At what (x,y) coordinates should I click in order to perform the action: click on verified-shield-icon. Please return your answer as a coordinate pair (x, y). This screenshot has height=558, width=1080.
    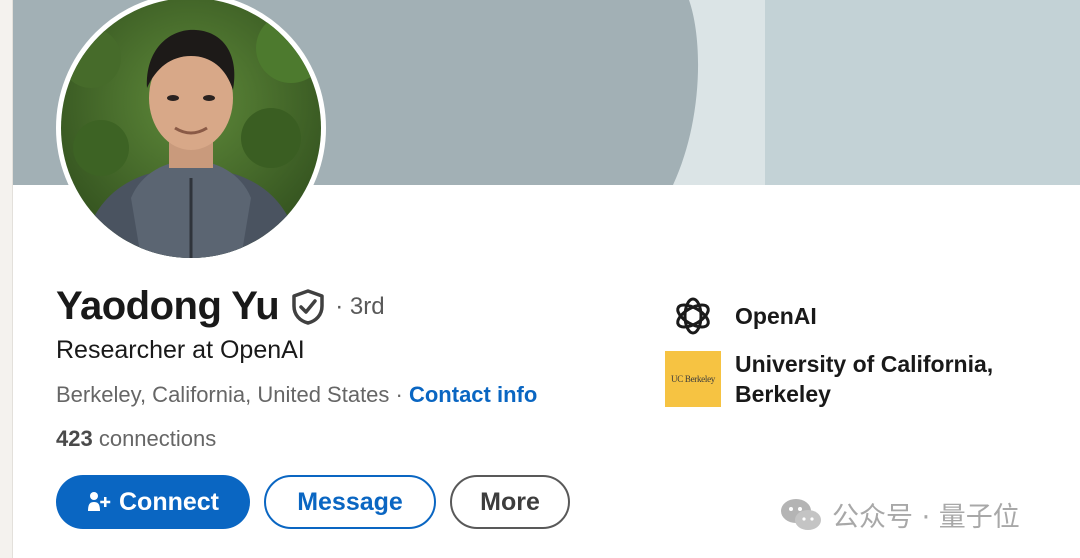
    Looking at the image, I should click on (308, 306).